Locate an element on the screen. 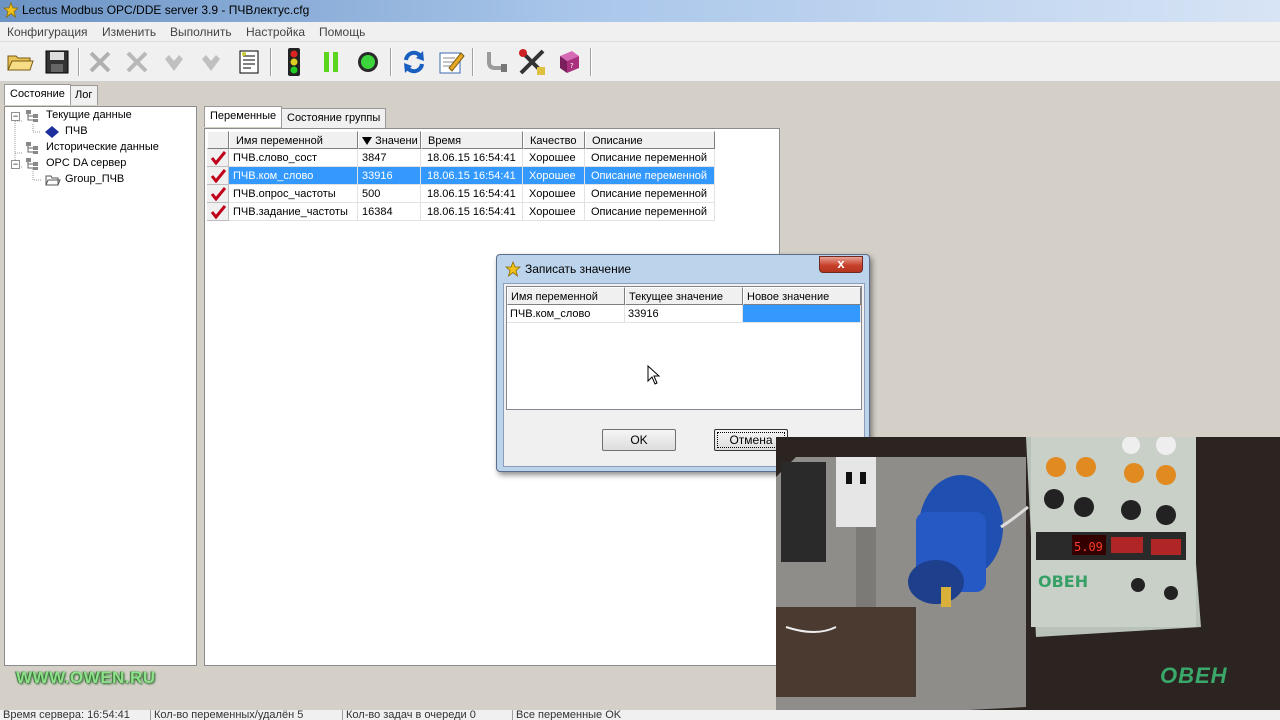  tab-log: Лог is located at coordinates (84, 95).